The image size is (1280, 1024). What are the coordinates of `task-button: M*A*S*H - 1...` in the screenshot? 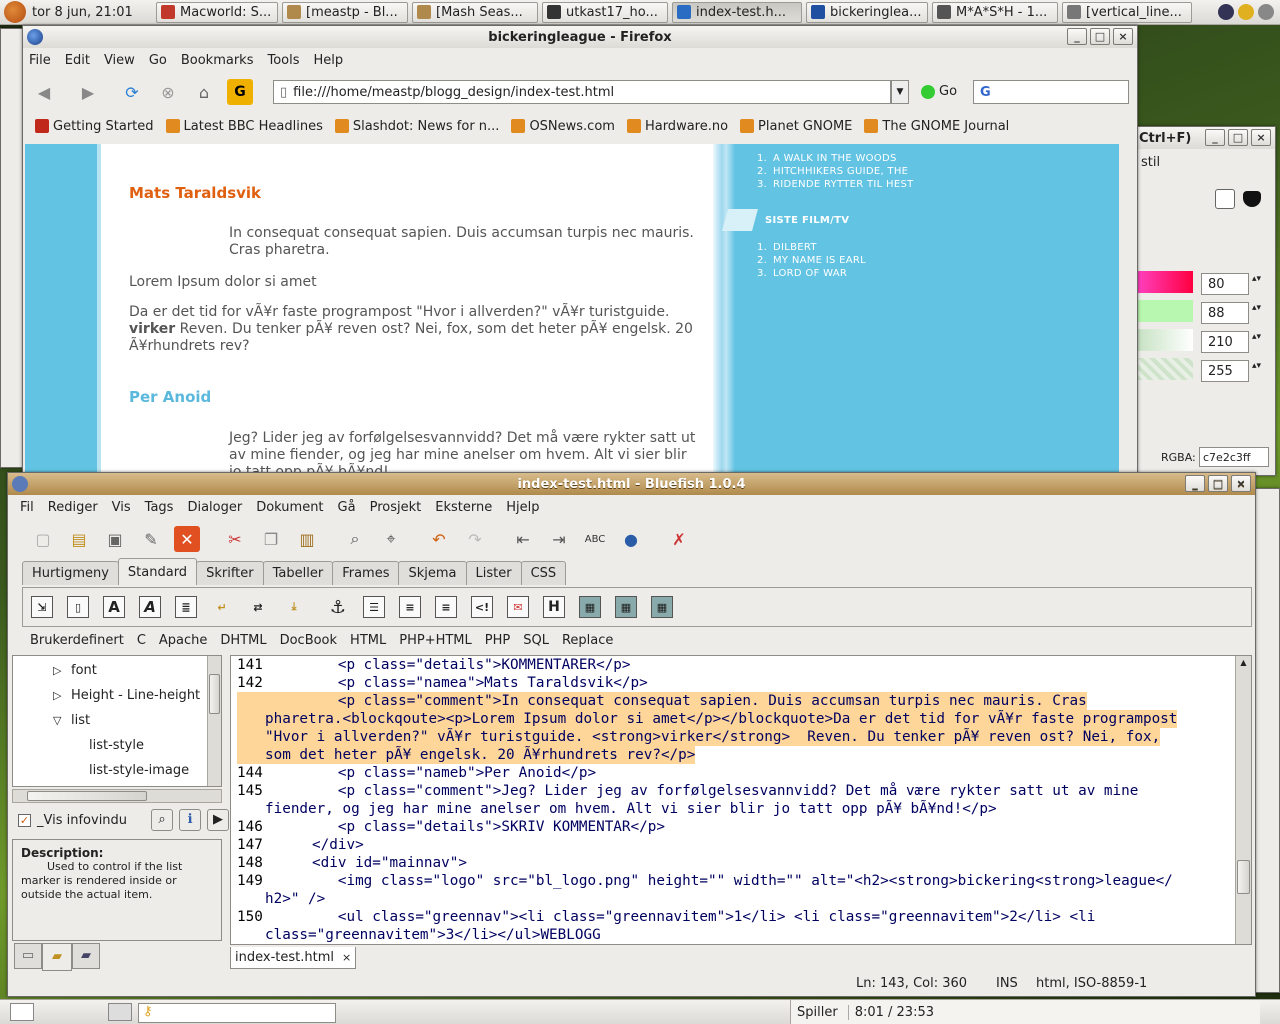 It's located at (995, 12).